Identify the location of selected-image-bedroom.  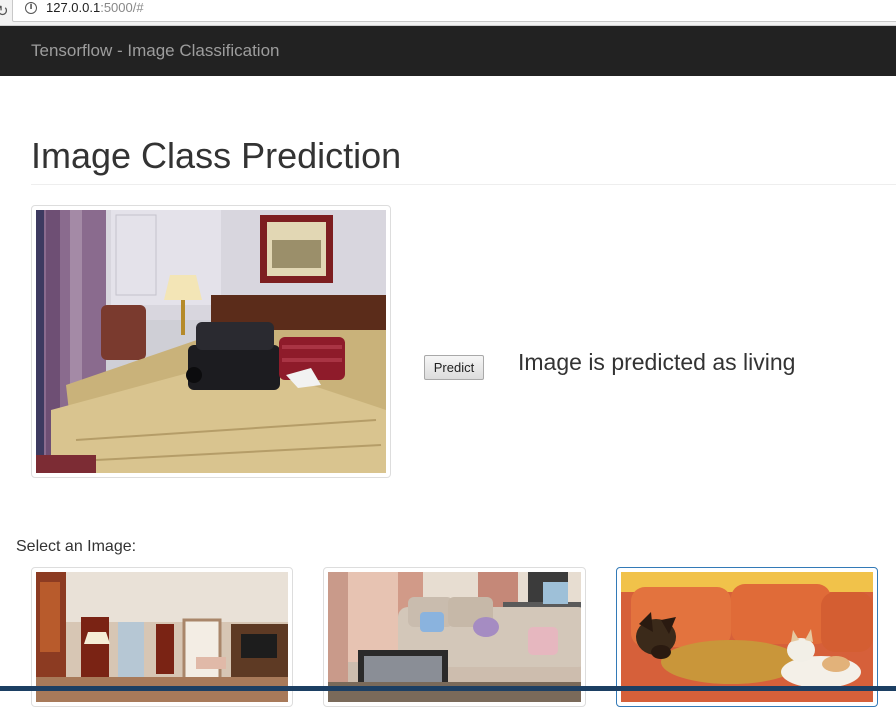
(211, 341).